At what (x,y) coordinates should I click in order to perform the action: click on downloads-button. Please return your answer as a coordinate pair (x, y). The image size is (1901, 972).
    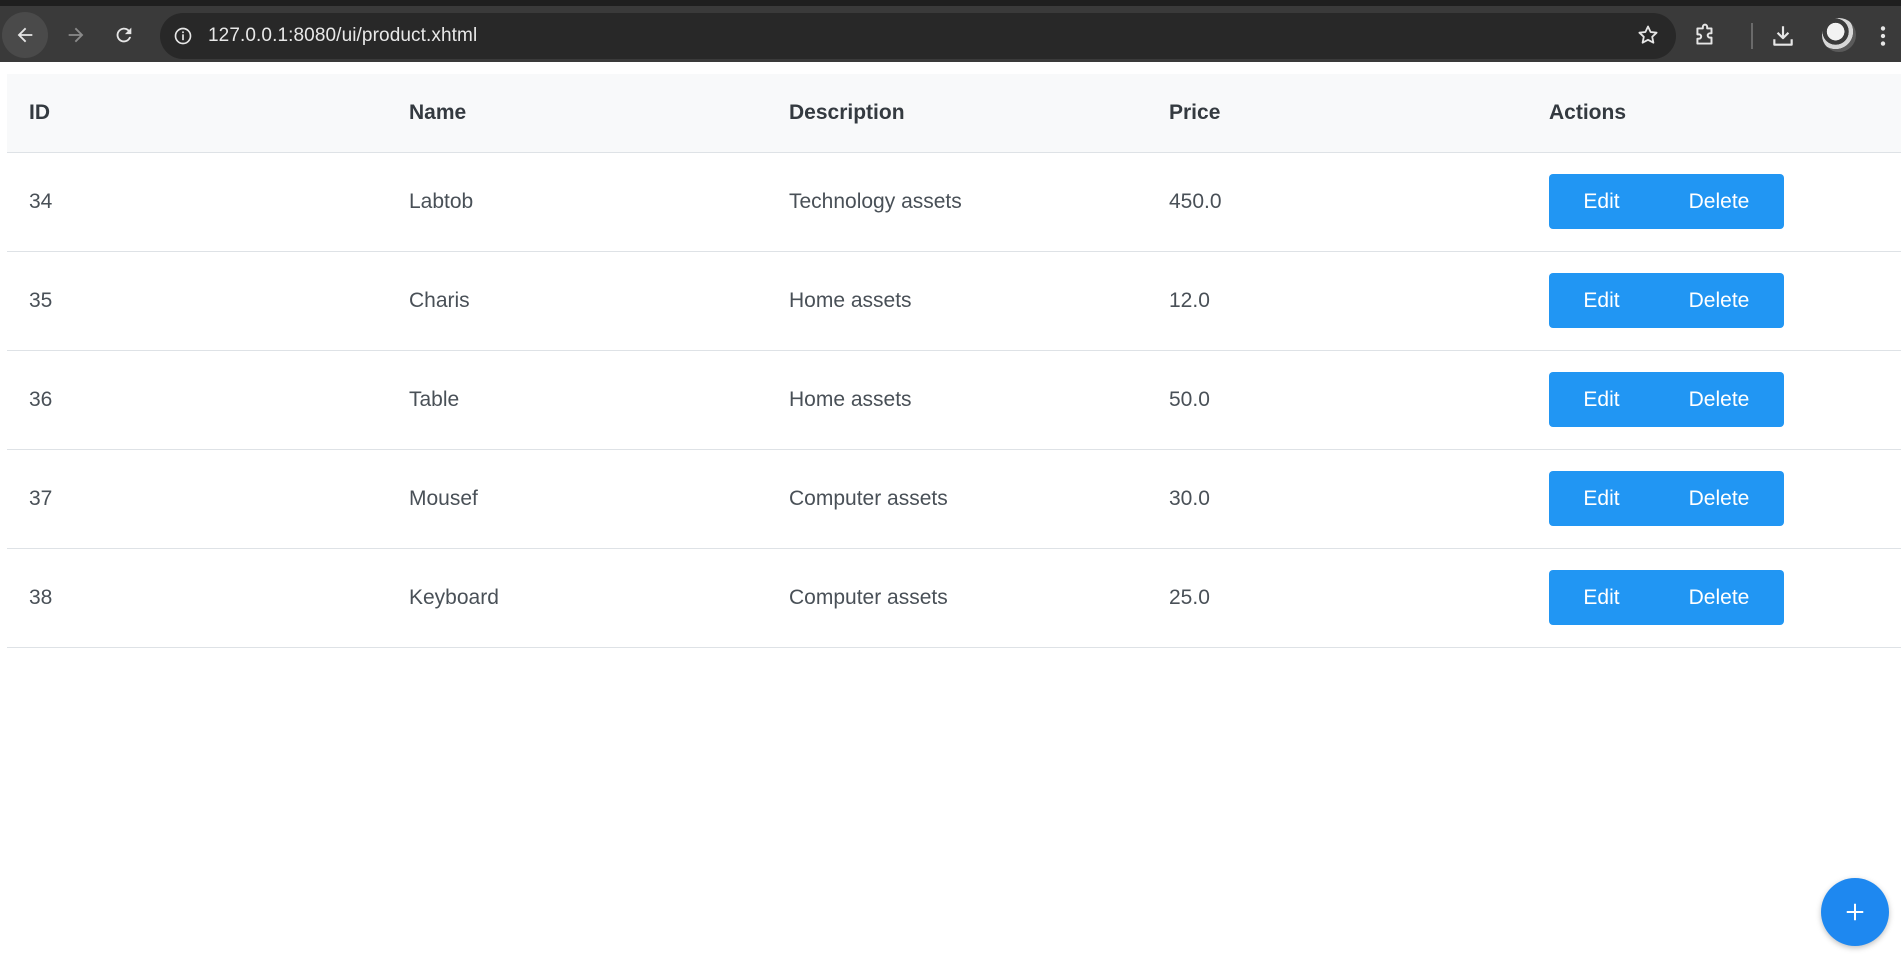
    Looking at the image, I should click on (1783, 36).